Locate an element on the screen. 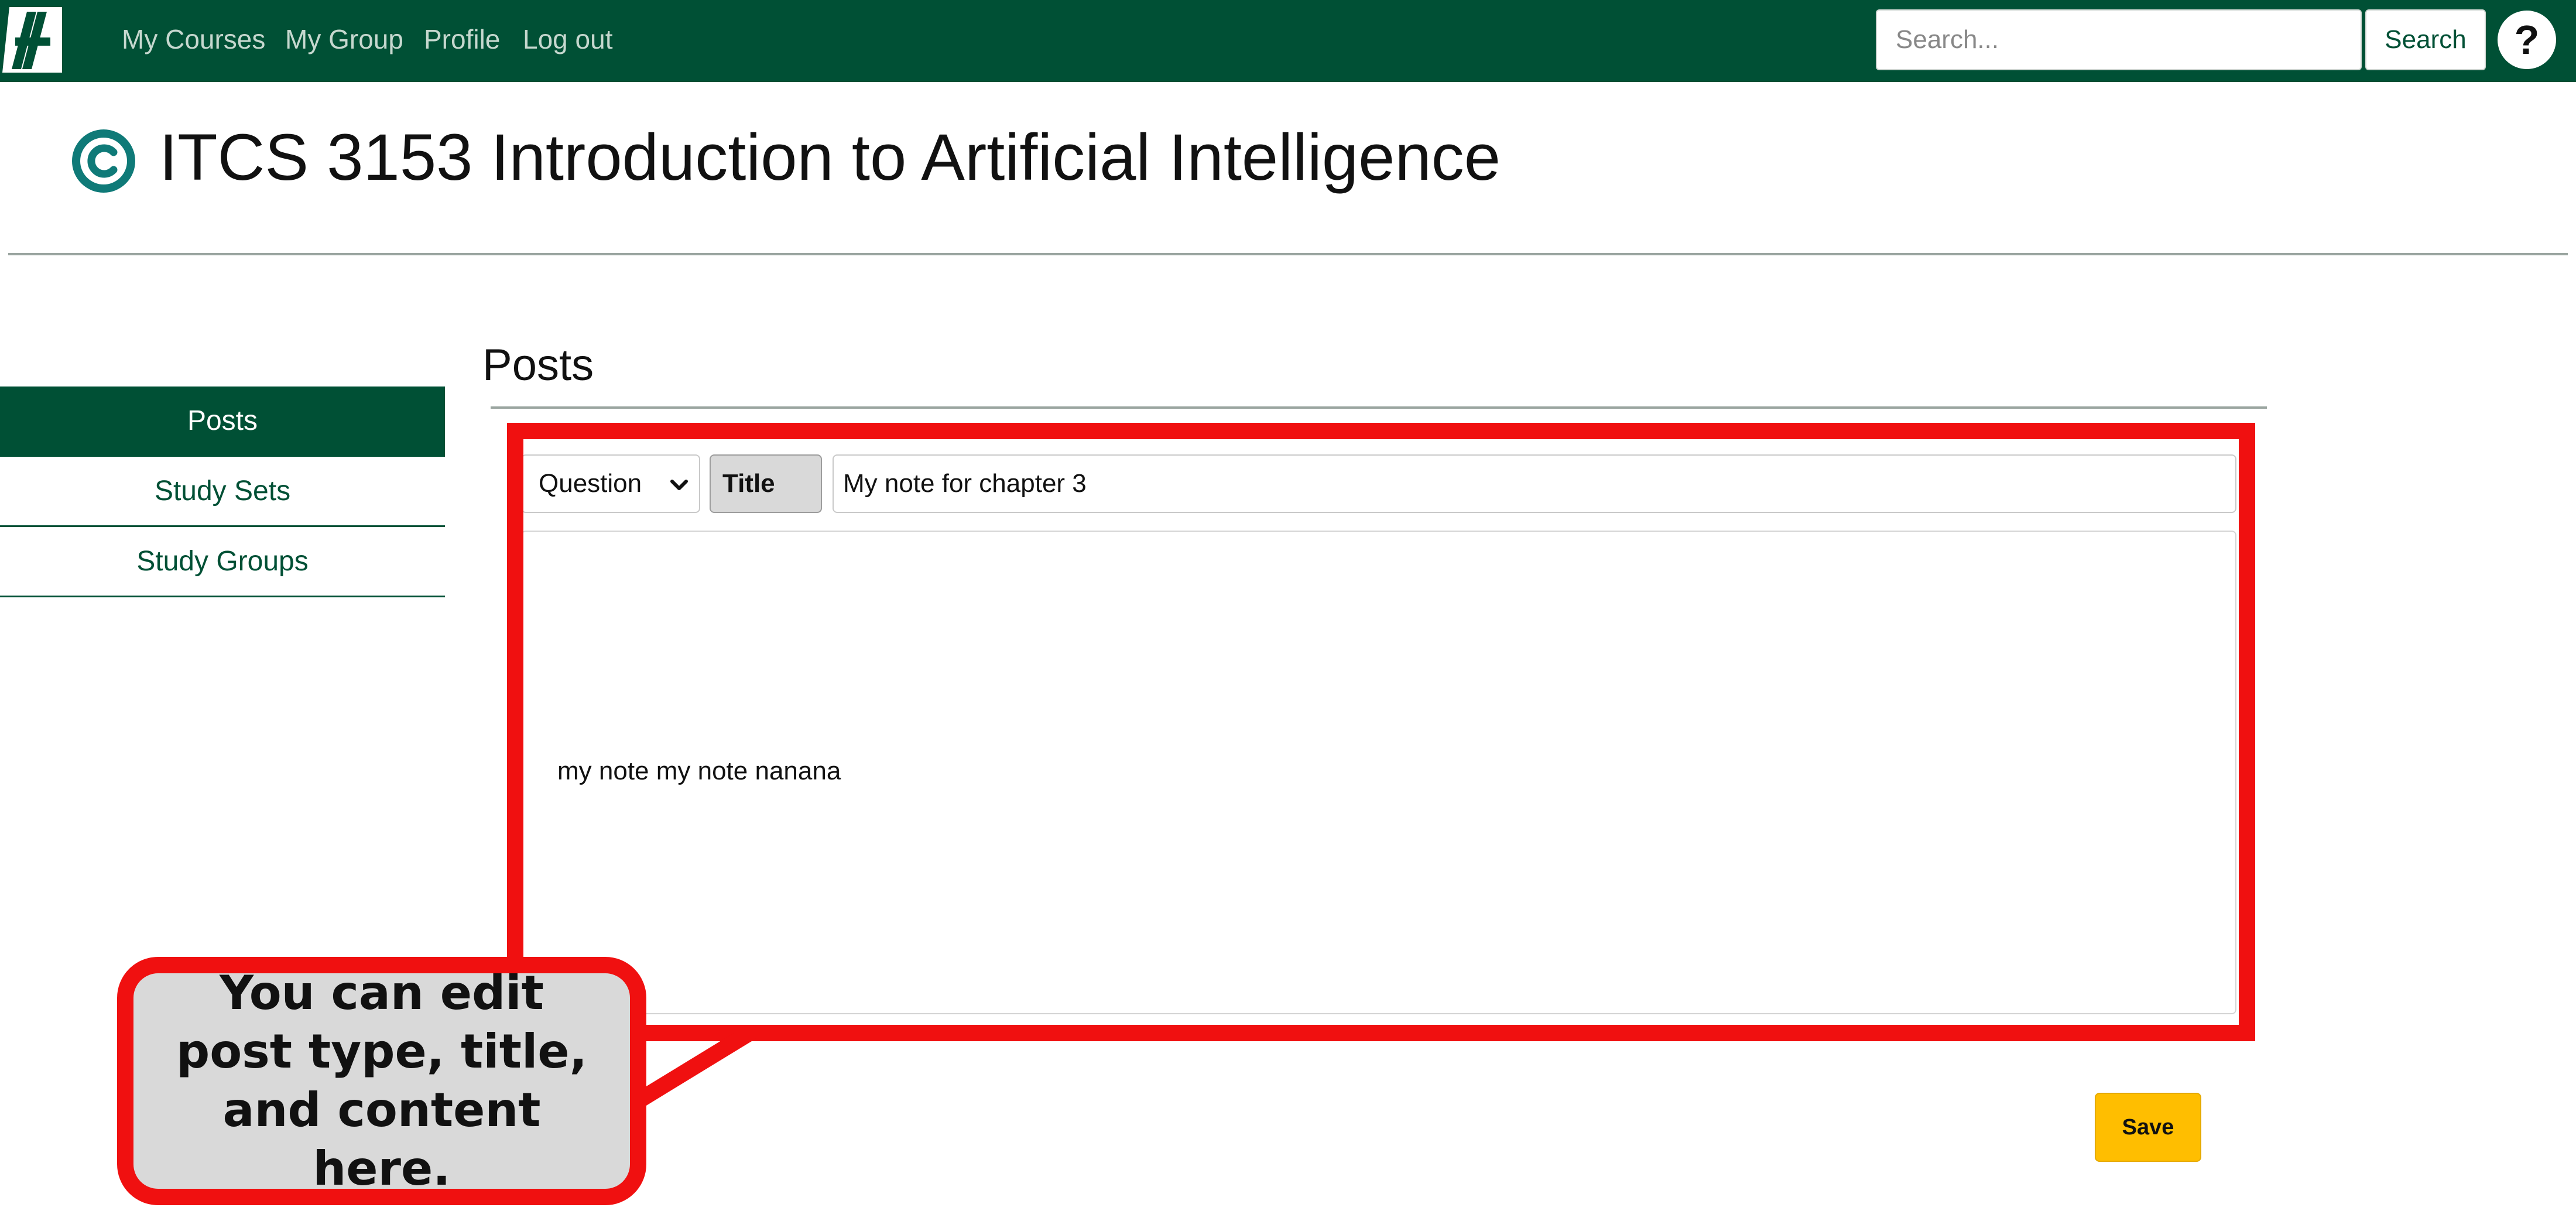  sidebar: Posts Study Sets Study Groups is located at coordinates (222, 492).